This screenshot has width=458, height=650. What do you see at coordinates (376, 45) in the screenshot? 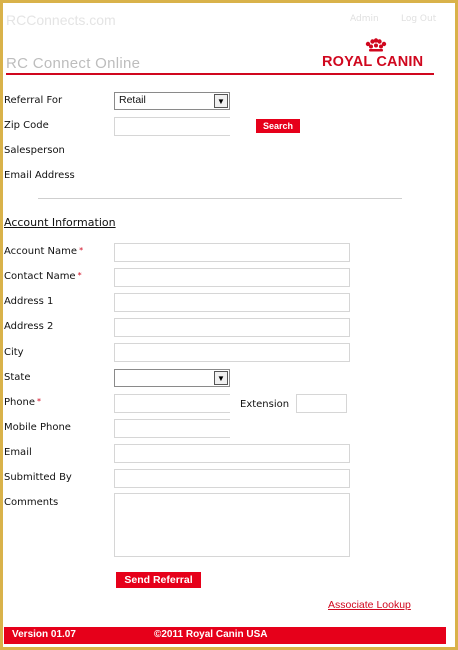
I see `crown-icon` at bounding box center [376, 45].